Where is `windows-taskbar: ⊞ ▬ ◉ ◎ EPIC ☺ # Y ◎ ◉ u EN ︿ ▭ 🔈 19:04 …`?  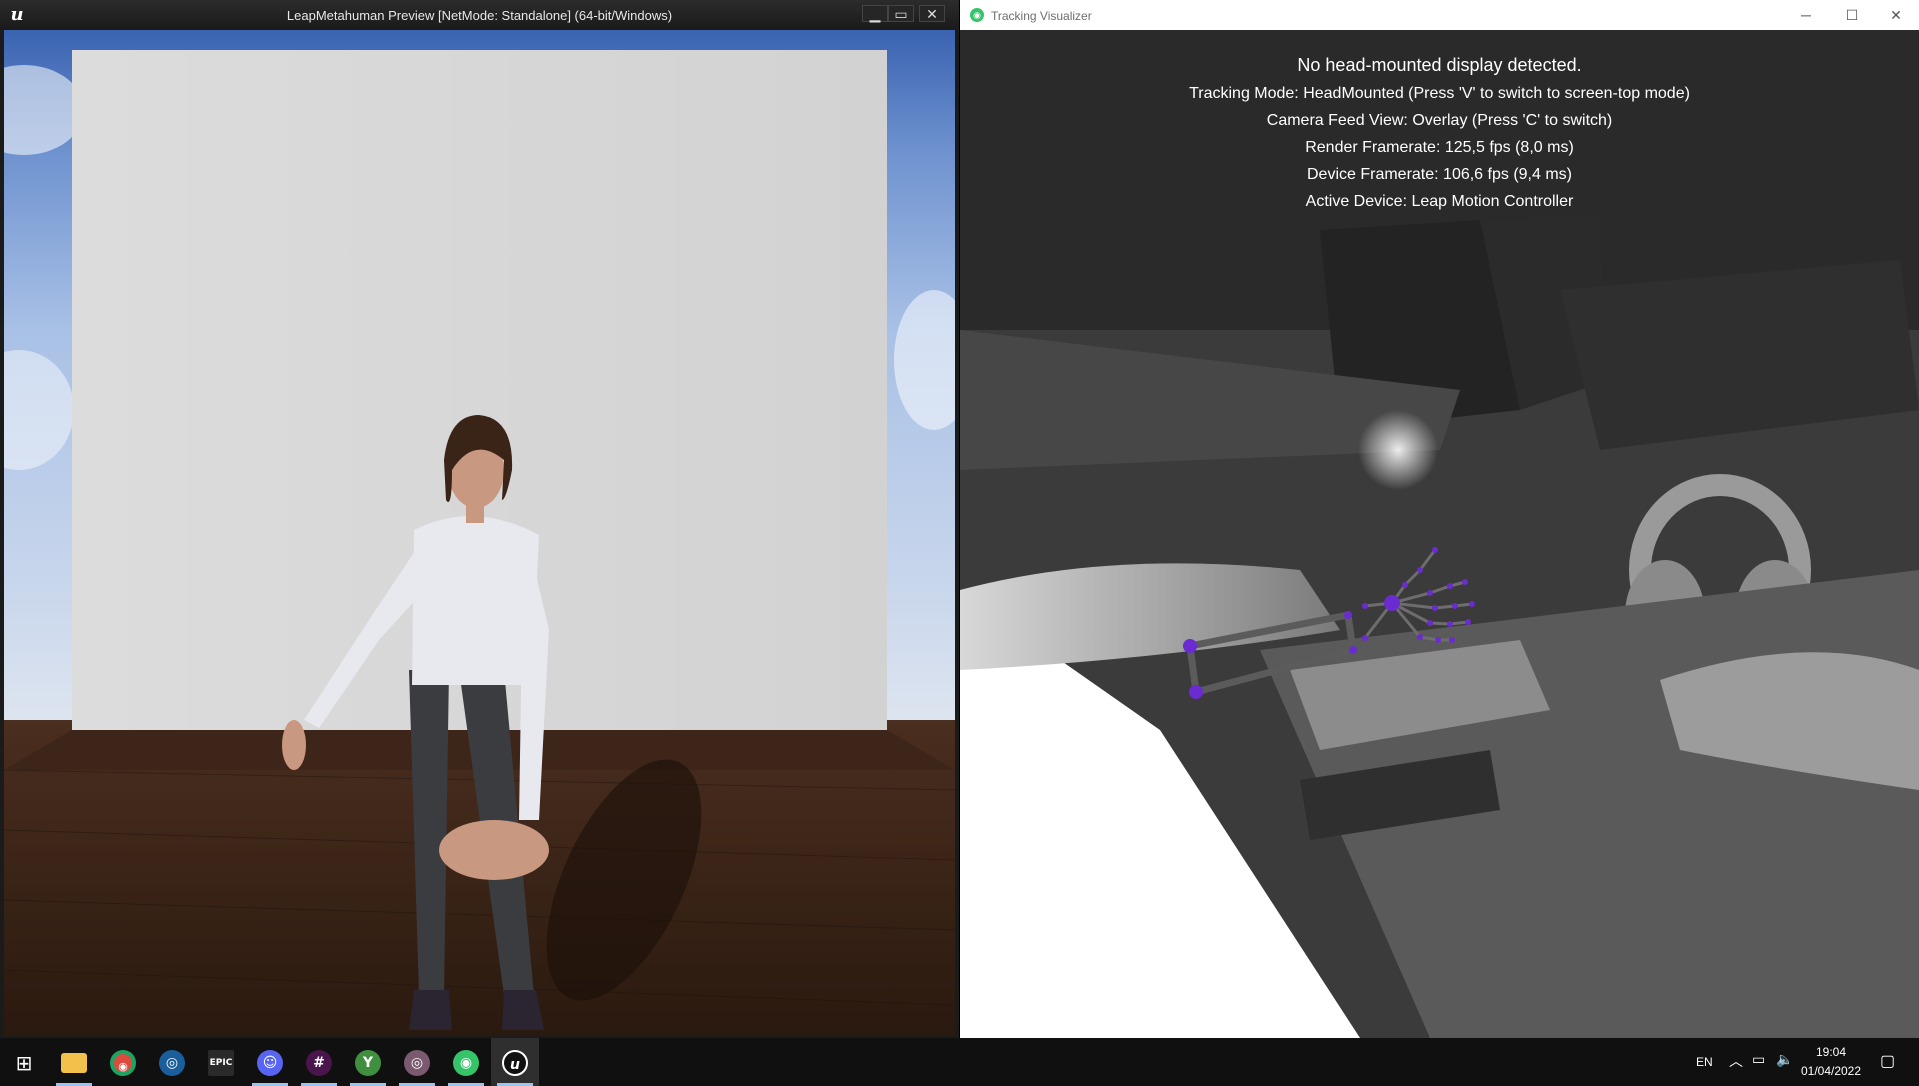 windows-taskbar: ⊞ ▬ ◉ ◎ EPIC ☺ # Y ◎ ◉ u EN ︿ ▭ 🔈 19:04 … is located at coordinates (959, 1062).